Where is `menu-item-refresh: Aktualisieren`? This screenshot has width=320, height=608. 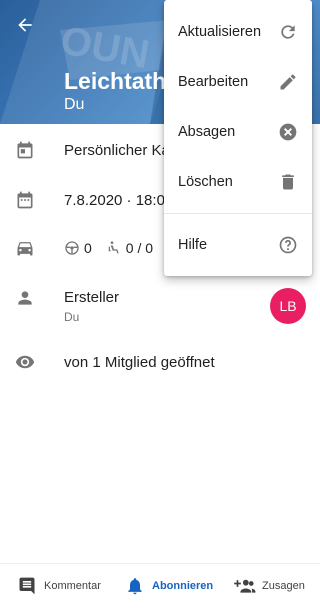
menu-item-refresh: Aktualisieren is located at coordinates (238, 32).